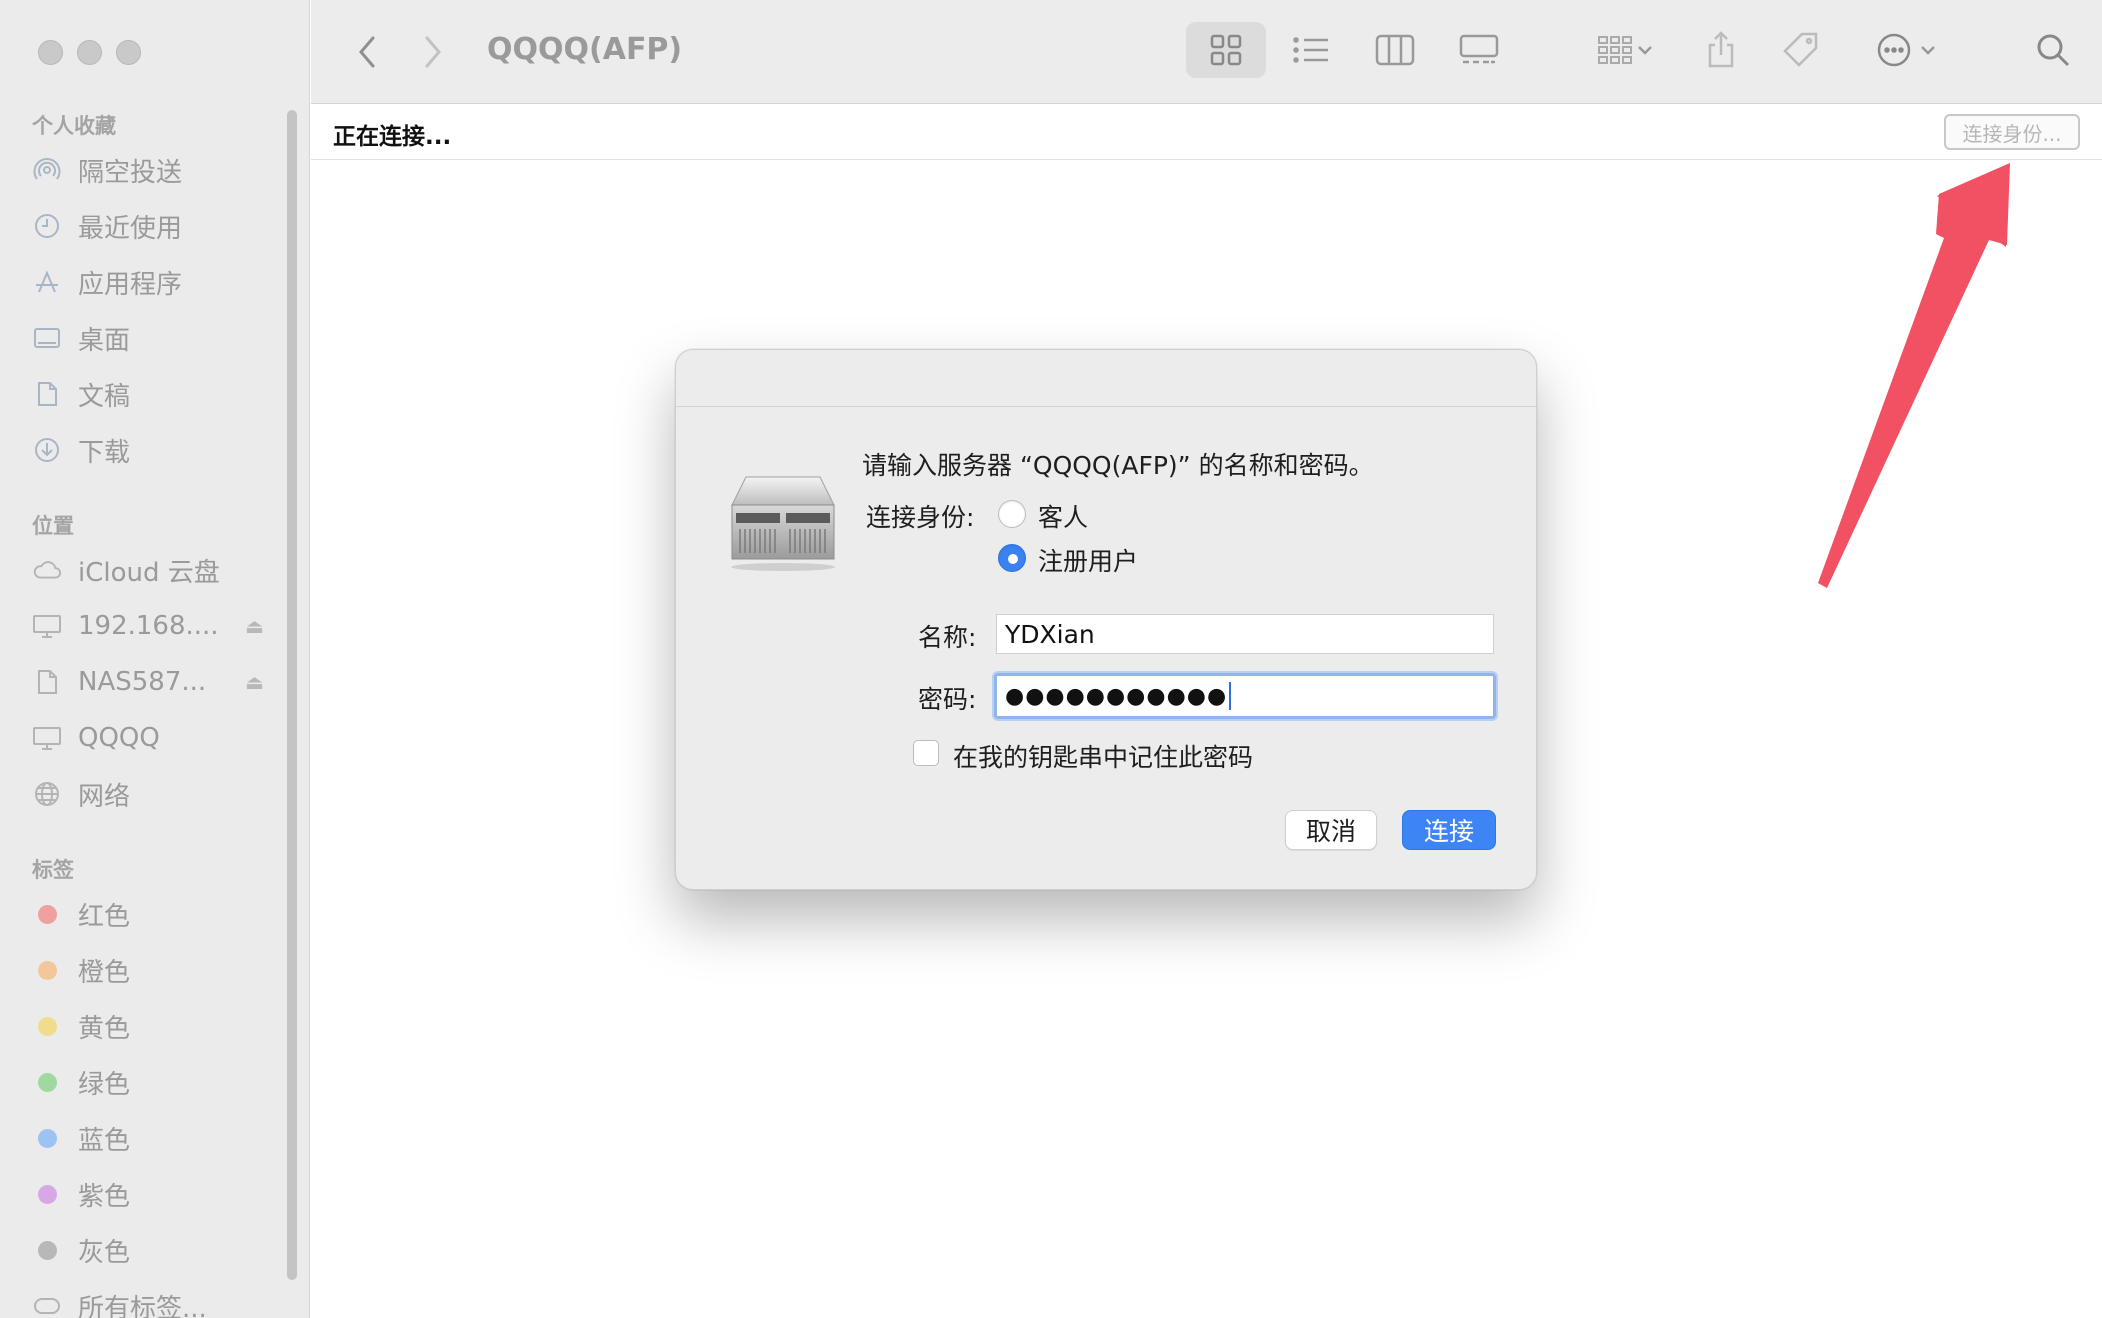  Describe the element at coordinates (47, 794) in the screenshot. I see `globe-icon` at that location.